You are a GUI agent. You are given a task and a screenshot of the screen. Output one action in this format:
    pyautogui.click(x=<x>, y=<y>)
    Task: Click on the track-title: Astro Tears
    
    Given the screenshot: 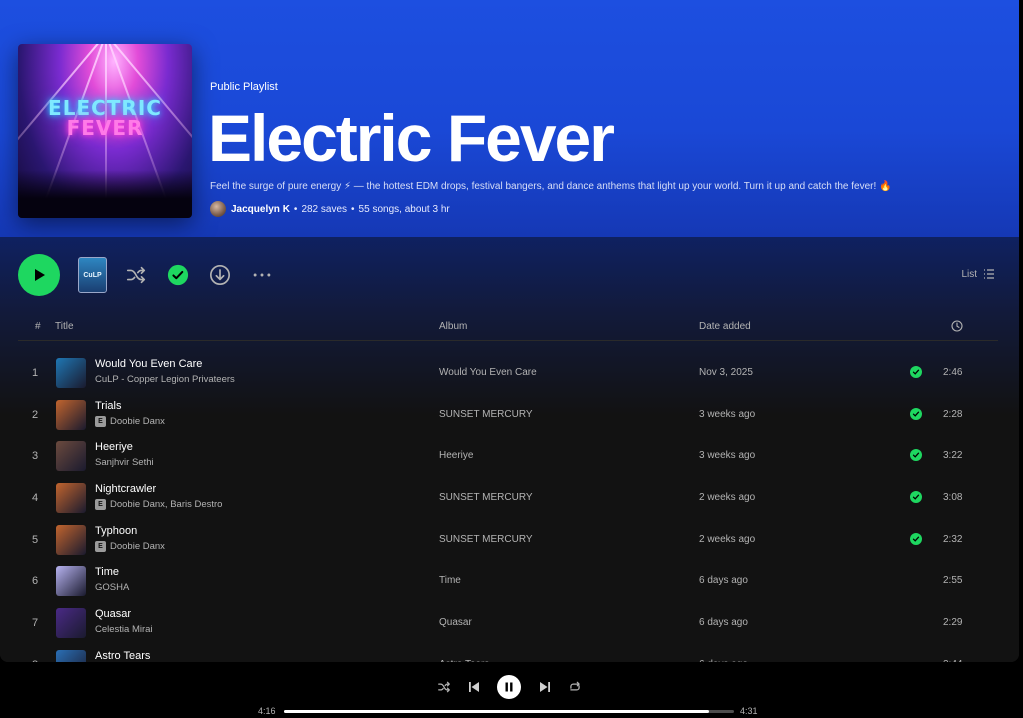 What is the action you would take?
    pyautogui.click(x=122, y=656)
    